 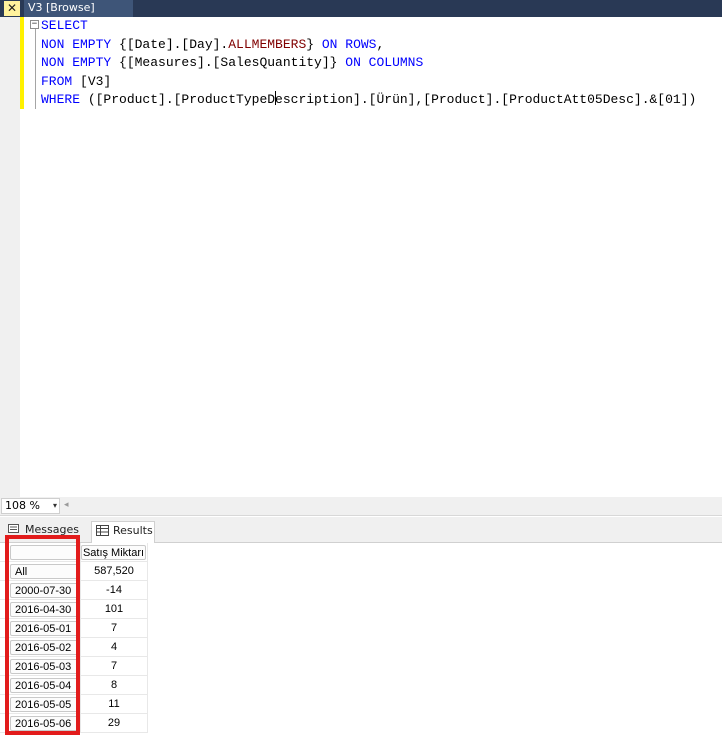 I want to click on value-cell: 4, so click(x=114, y=647).